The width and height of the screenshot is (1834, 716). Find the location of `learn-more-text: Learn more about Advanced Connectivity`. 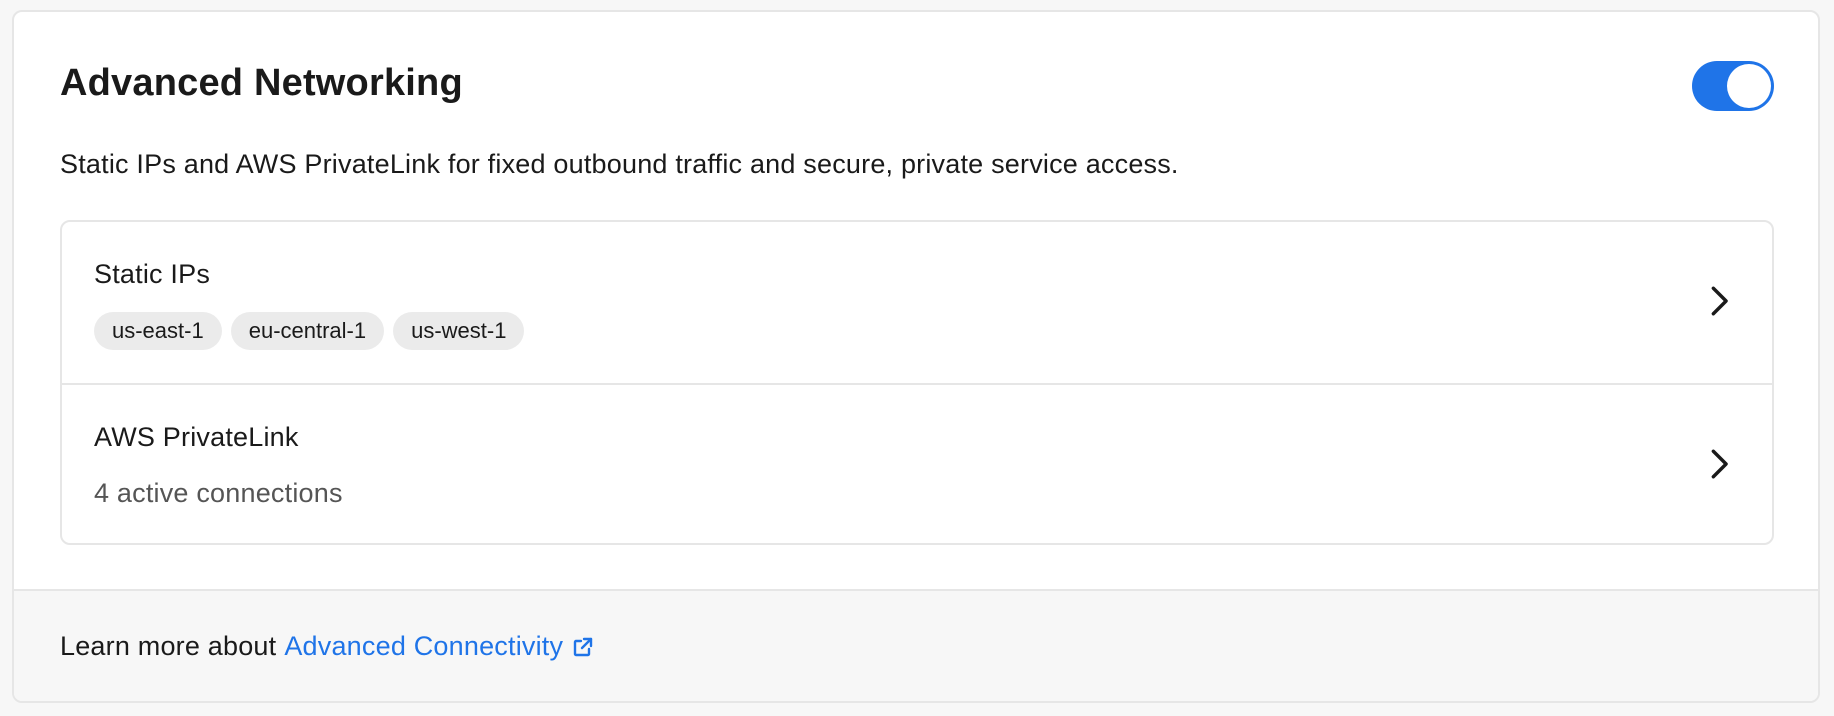

learn-more-text: Learn more about Advanced Connectivity is located at coordinates (327, 646).